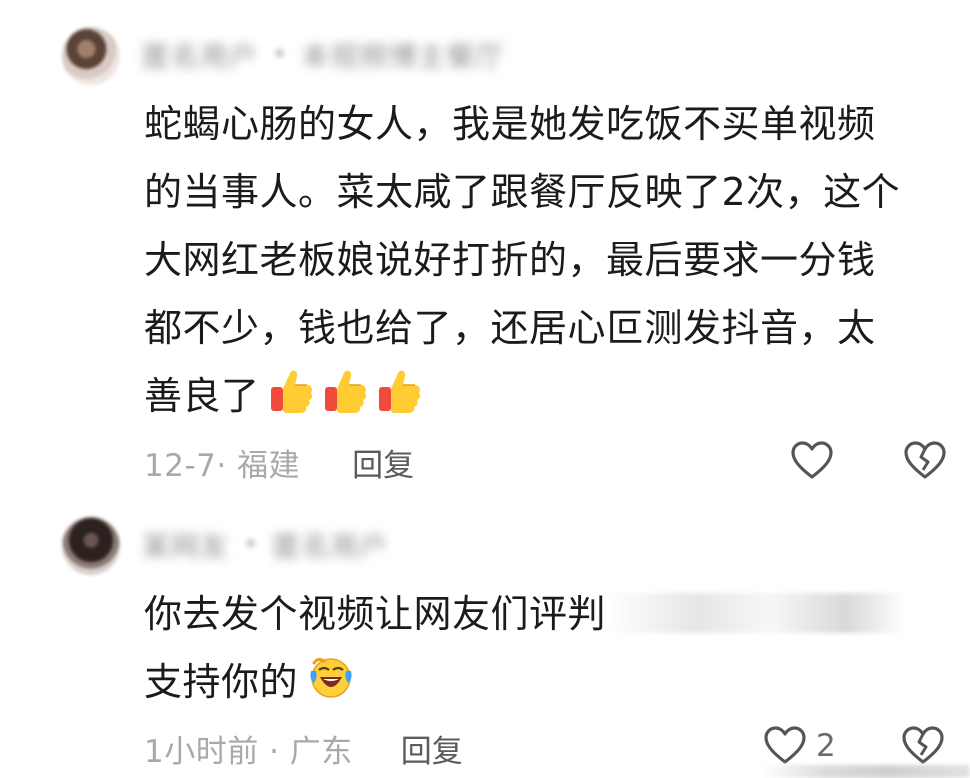 The width and height of the screenshot is (970, 778). Describe the element at coordinates (248, 751) in the screenshot. I see `time-location: 1小时前 · 广东` at that location.